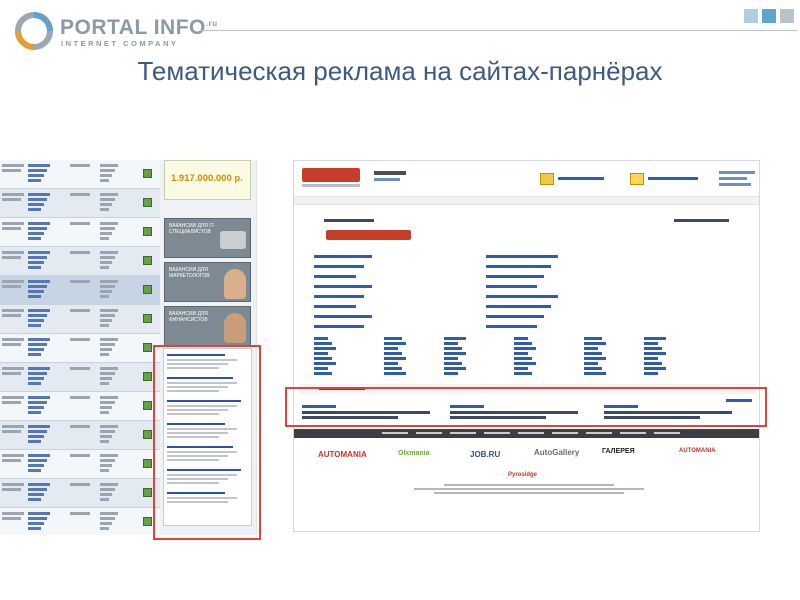 The image size is (800, 600). Describe the element at coordinates (618, 451) in the screenshot. I see `partner-logo: ГАЛЕРЕЯ` at that location.